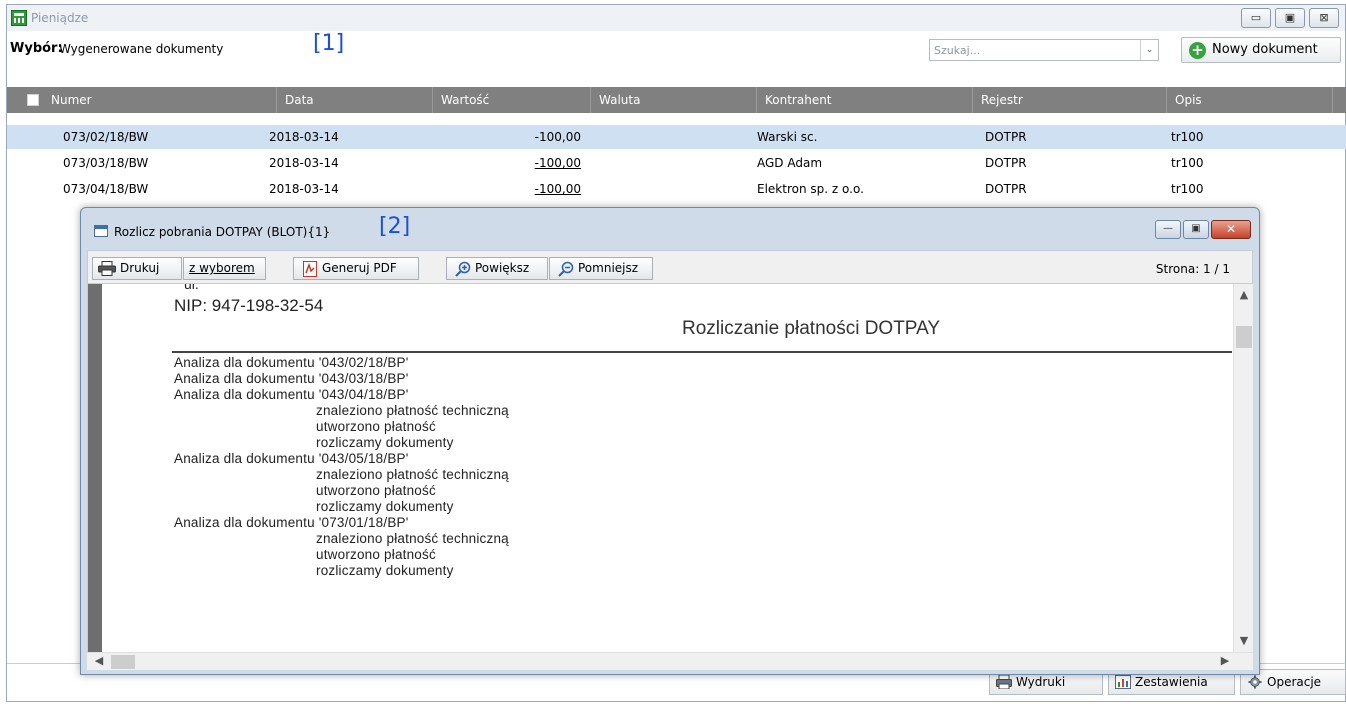  What do you see at coordinates (670, 661) in the screenshot?
I see `horizontal-scrollbar: ◀ ▶` at bounding box center [670, 661].